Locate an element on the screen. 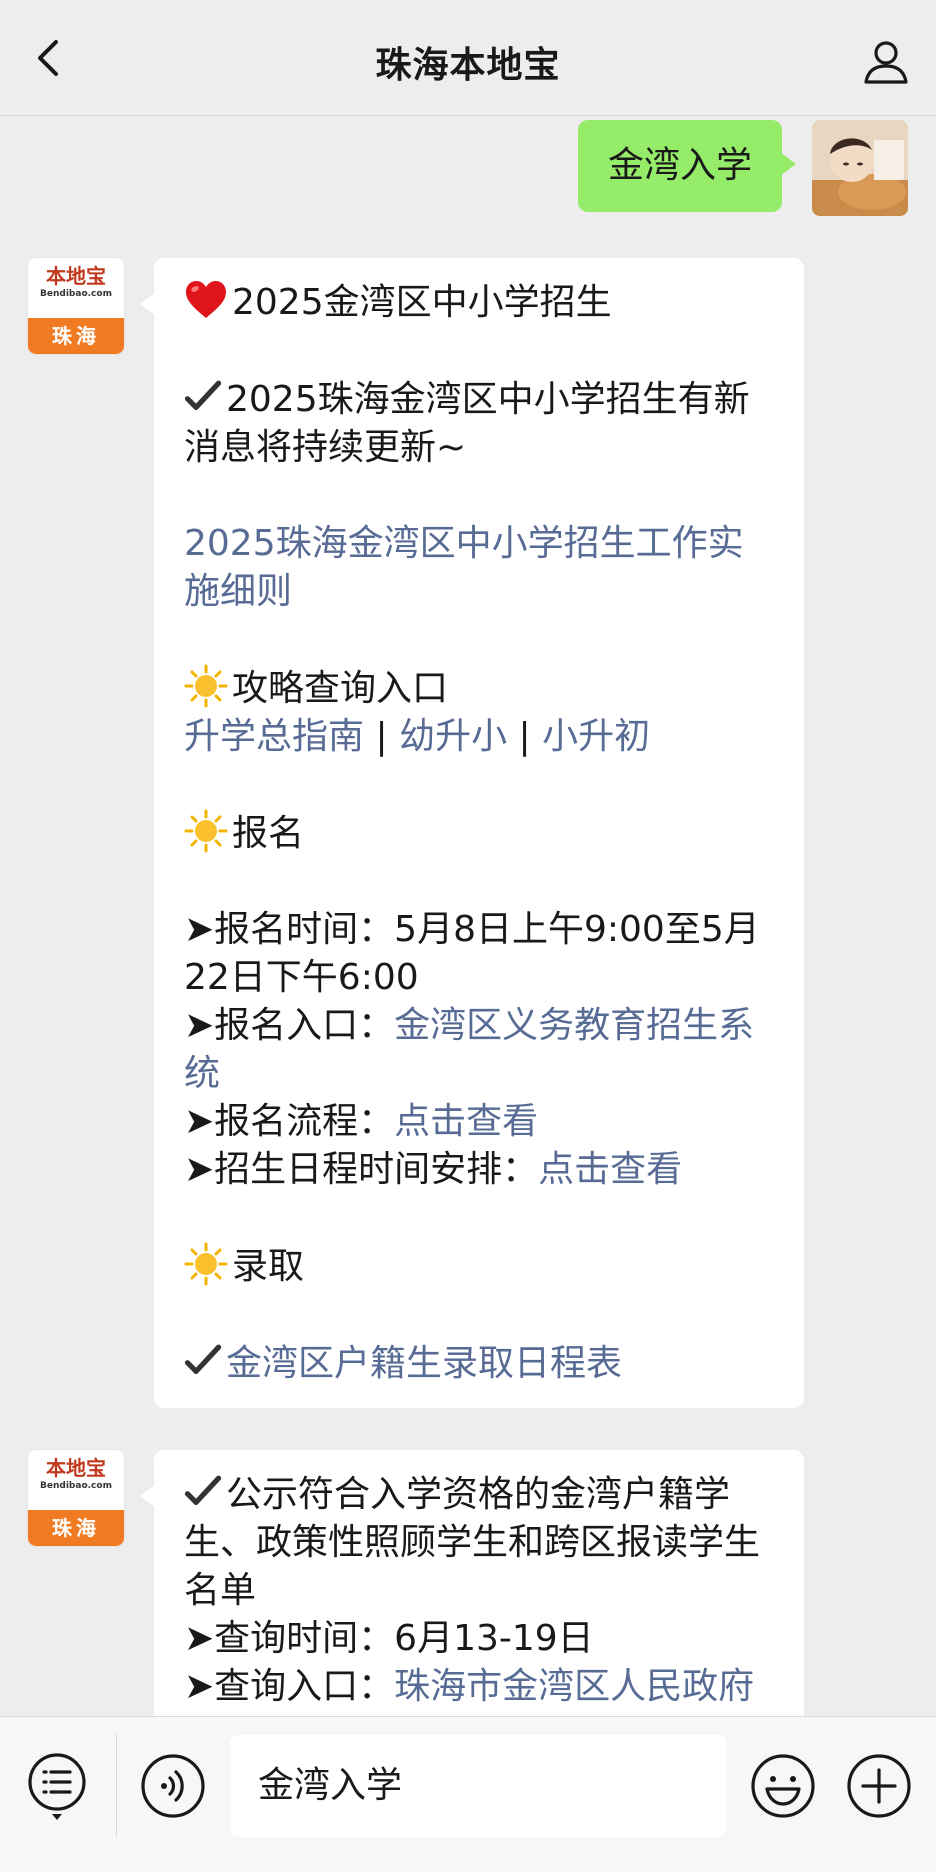 This screenshot has width=936, height=1872. message-input: 金湾入学 is located at coordinates (478, 1786).